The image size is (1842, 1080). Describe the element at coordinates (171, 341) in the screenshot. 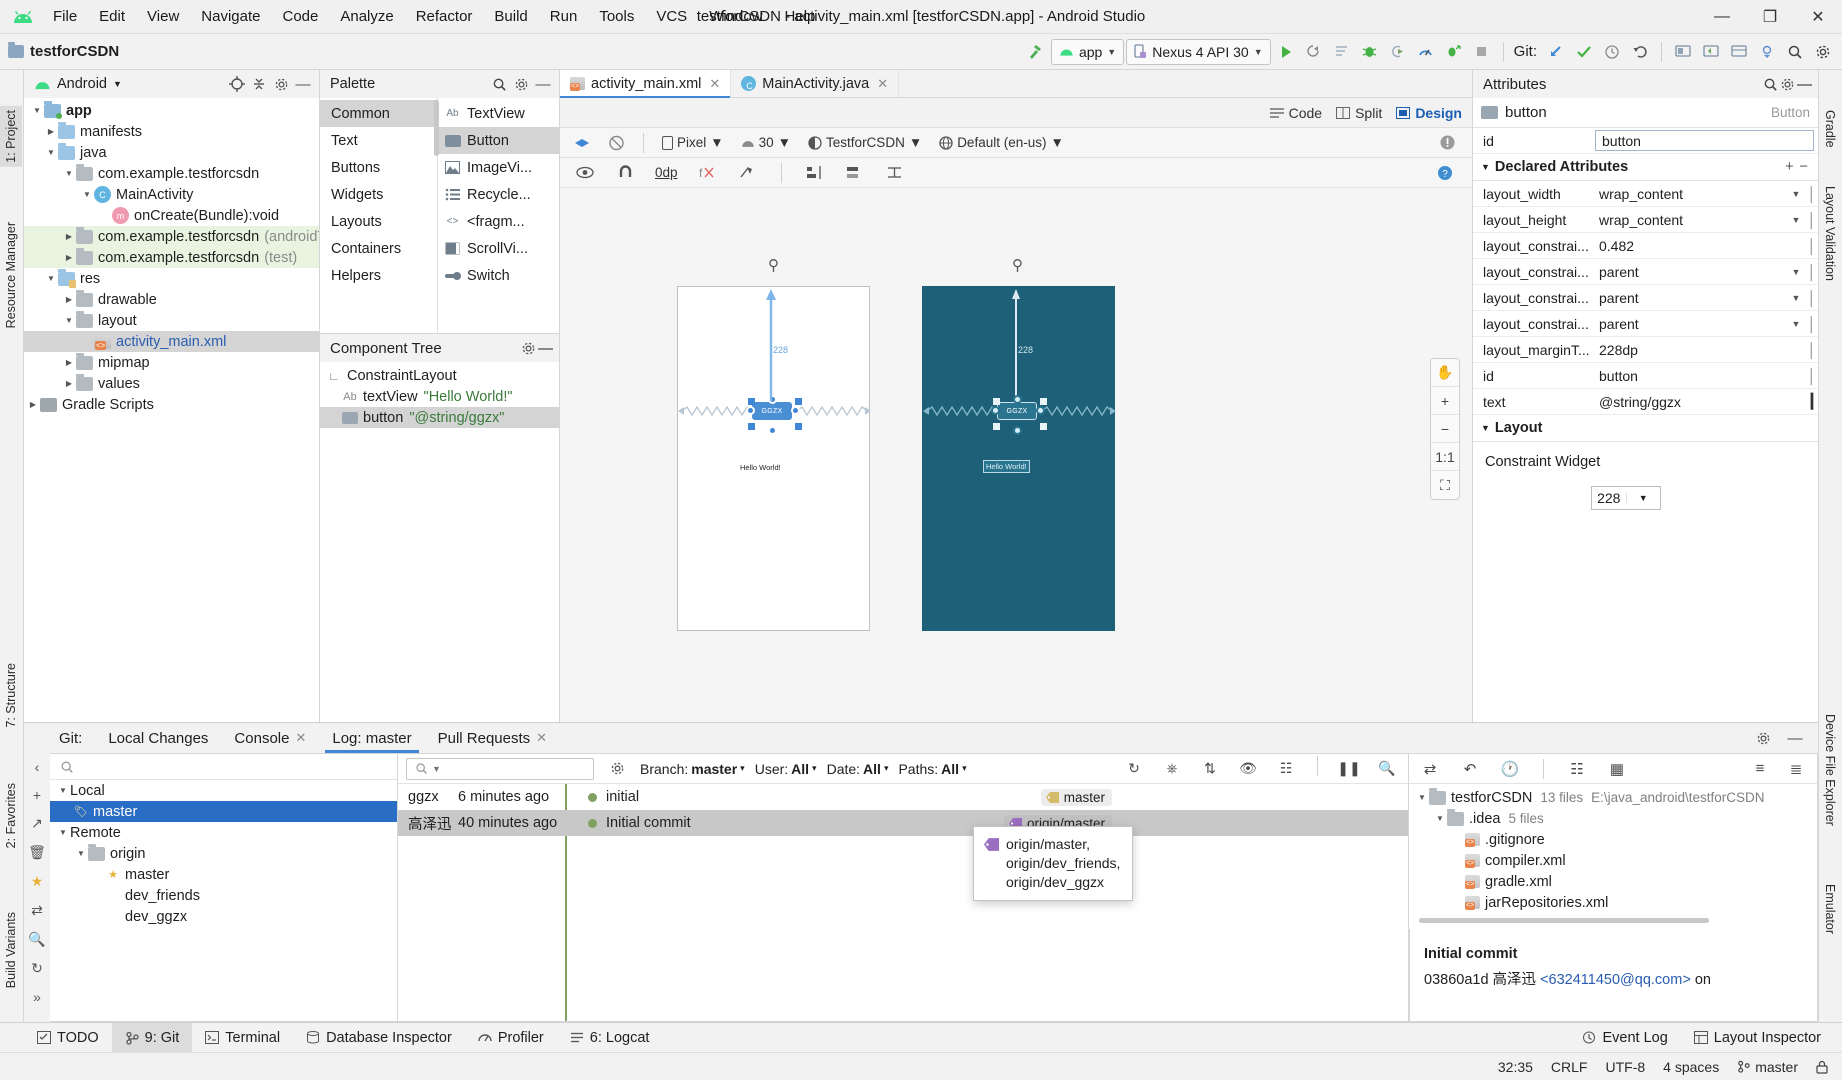

I see `tree-node-activity-main-xml: activity_main.xml` at that location.